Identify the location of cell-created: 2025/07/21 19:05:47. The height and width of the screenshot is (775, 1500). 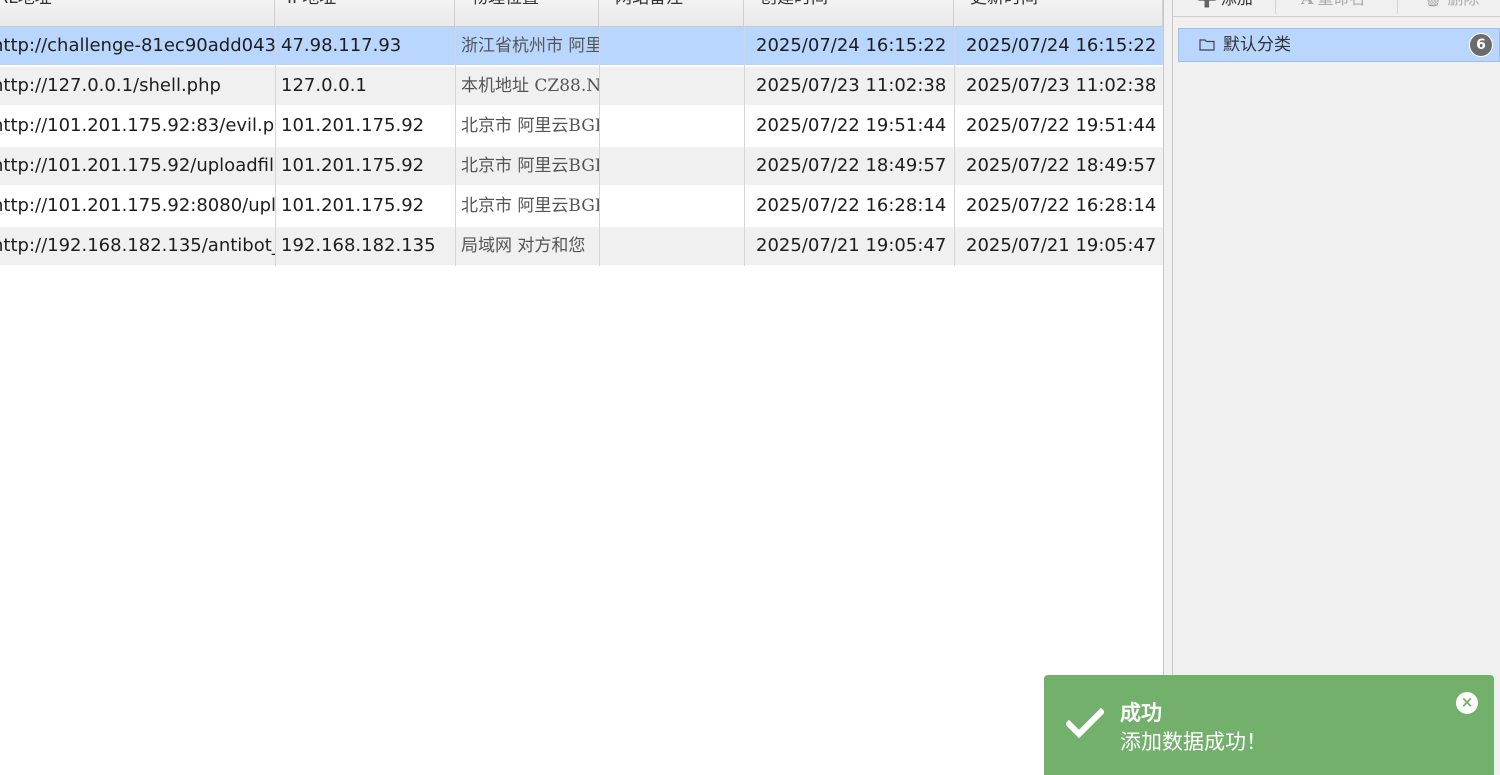
(851, 245).